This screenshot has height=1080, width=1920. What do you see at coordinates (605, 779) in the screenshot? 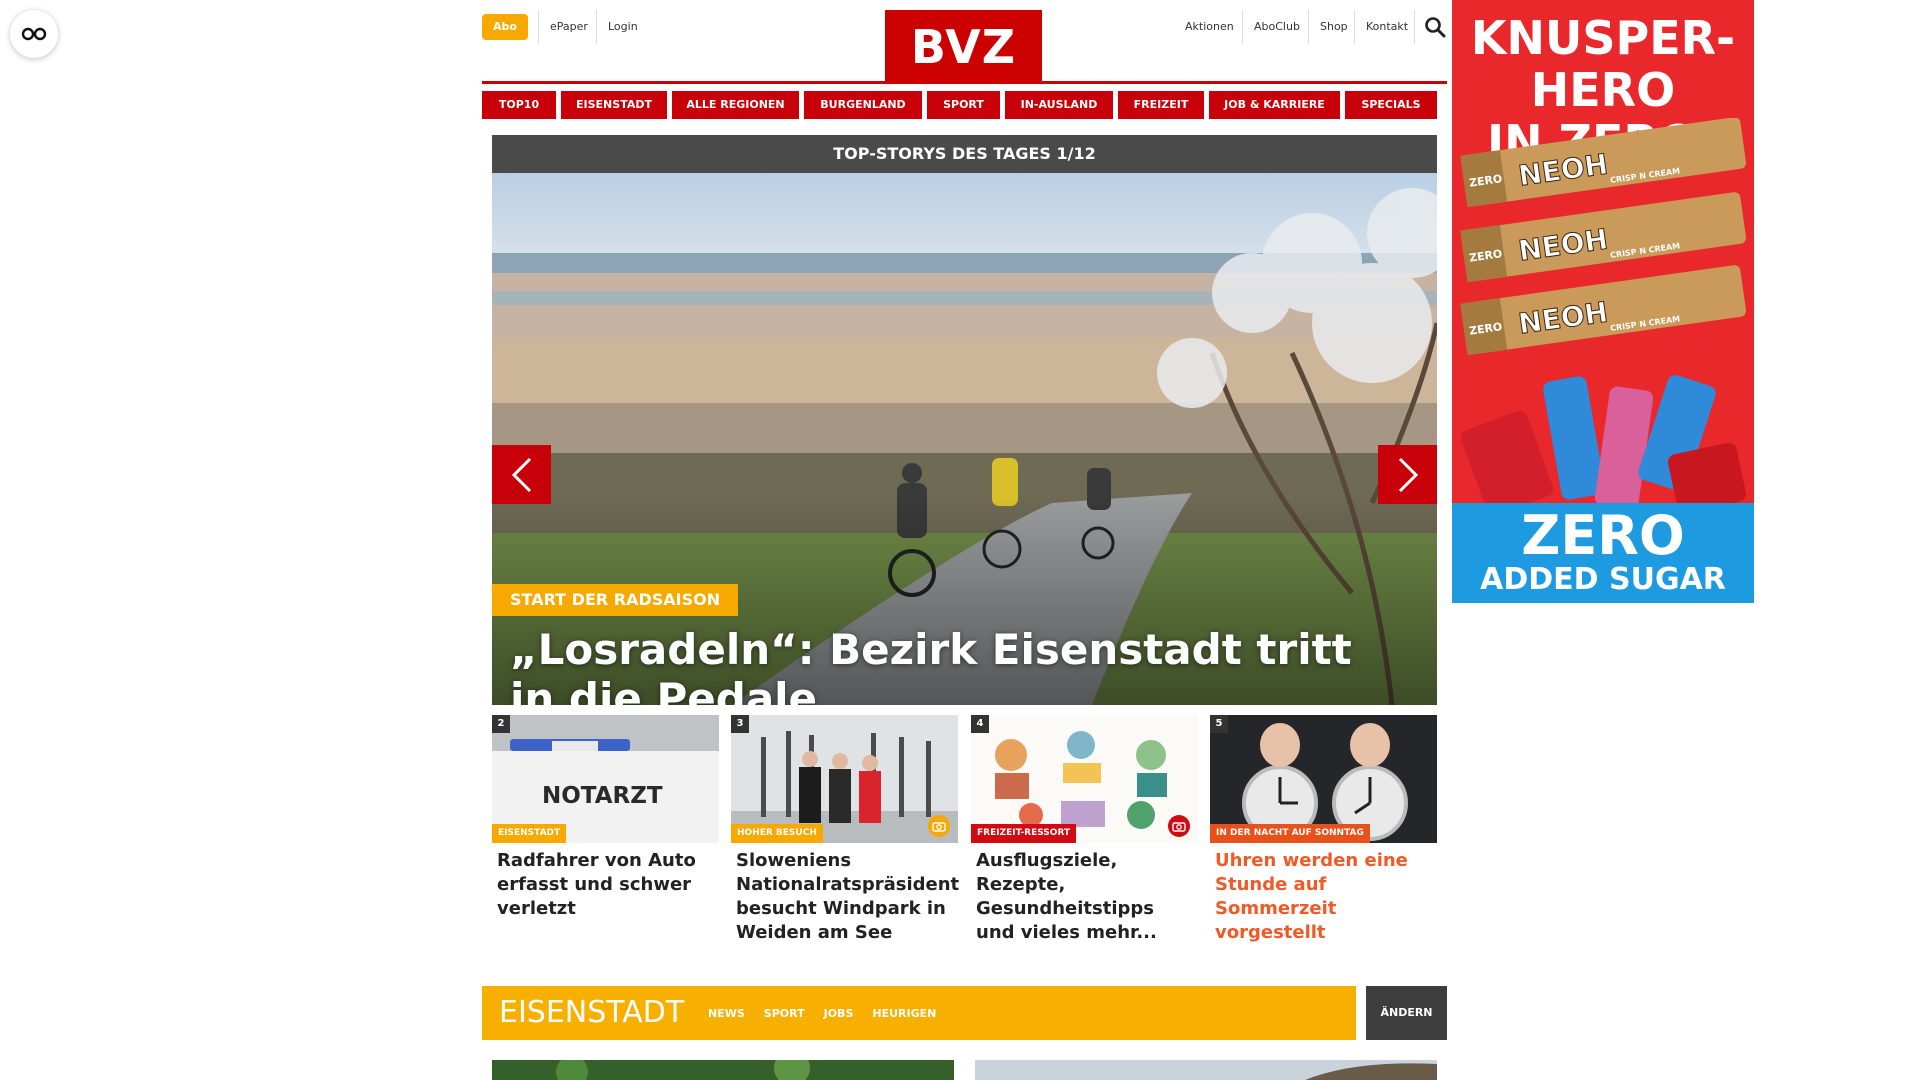
I see `teaser-image: NOTARZT 2 EISENSTADT` at bounding box center [605, 779].